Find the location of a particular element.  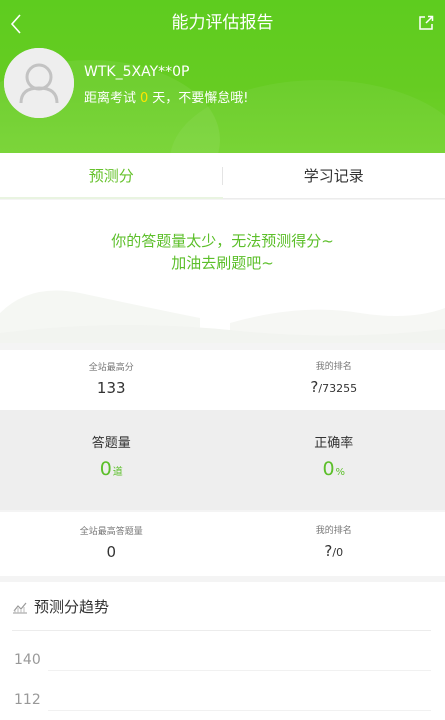

my-rank-score-label: 我的排名 is located at coordinates (333, 366).